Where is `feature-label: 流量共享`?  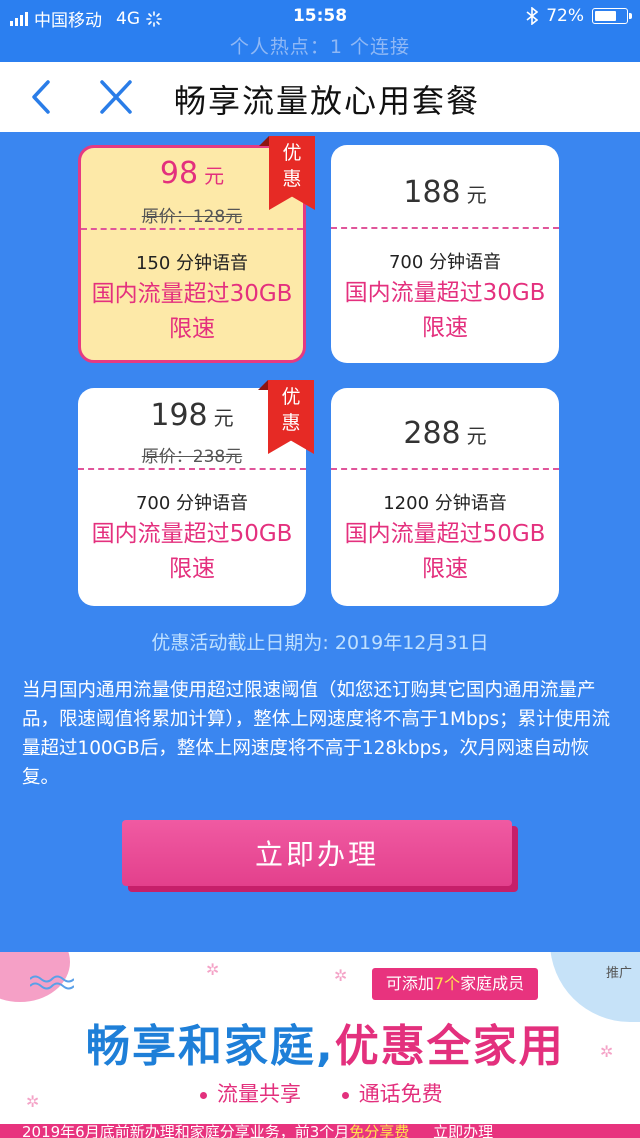 feature-label: 流量共享 is located at coordinates (259, 1094).